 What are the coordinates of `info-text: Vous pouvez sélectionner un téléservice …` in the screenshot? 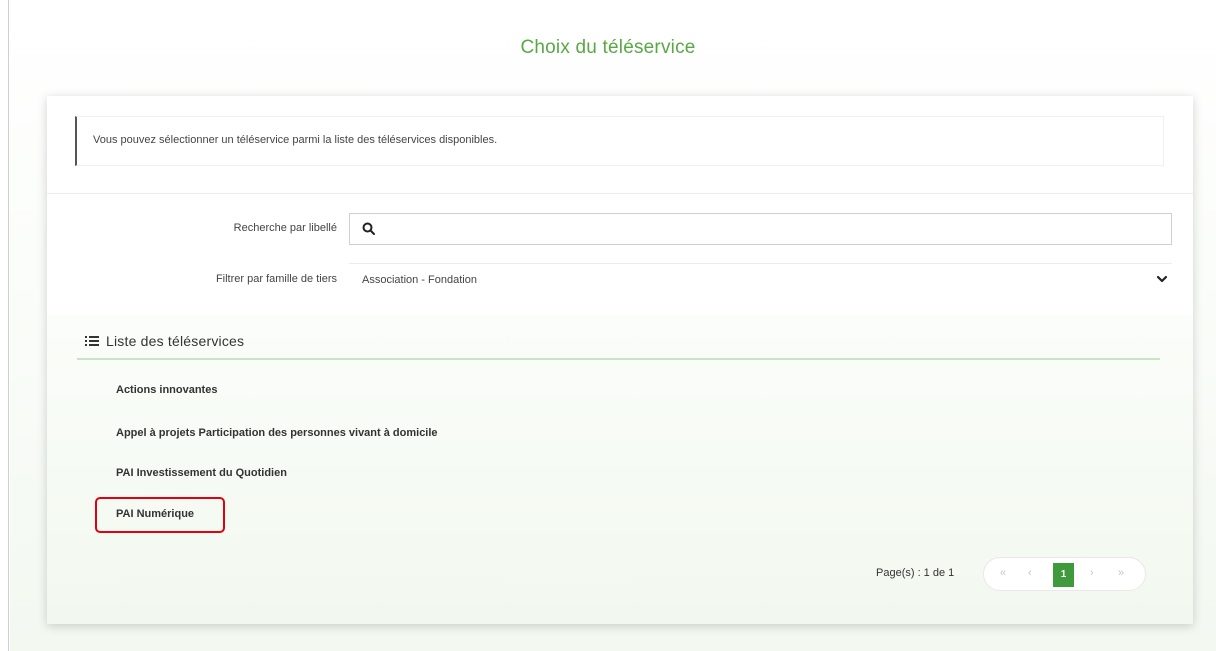 It's located at (295, 140).